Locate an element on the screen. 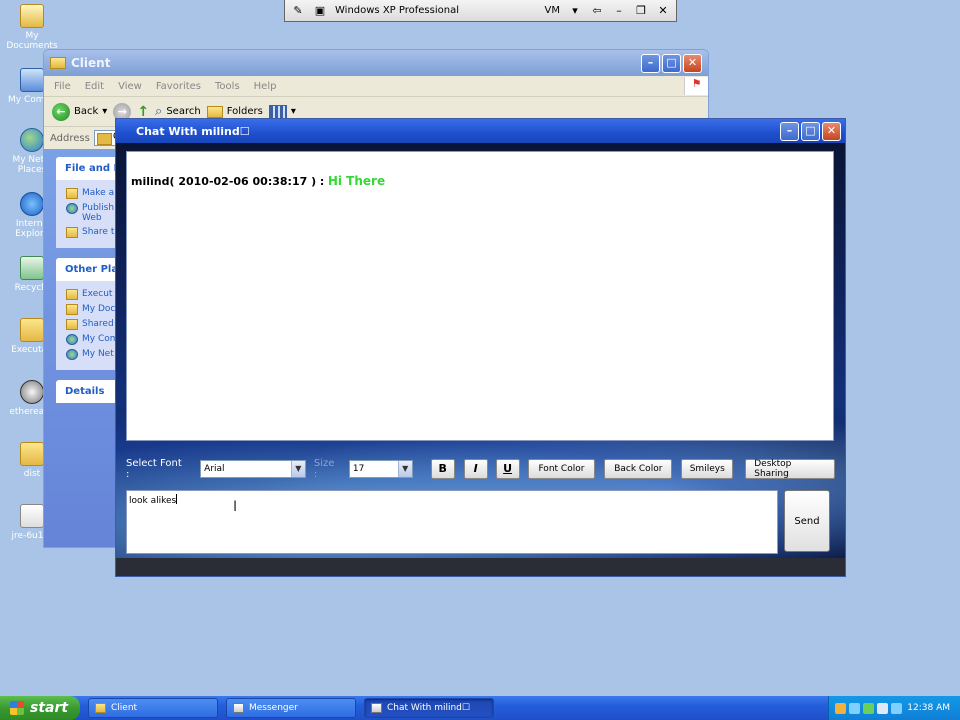 The image size is (960, 720). explorer-menubar: File Edit View Favorites Tools Help ⚑ is located at coordinates (376, 86).